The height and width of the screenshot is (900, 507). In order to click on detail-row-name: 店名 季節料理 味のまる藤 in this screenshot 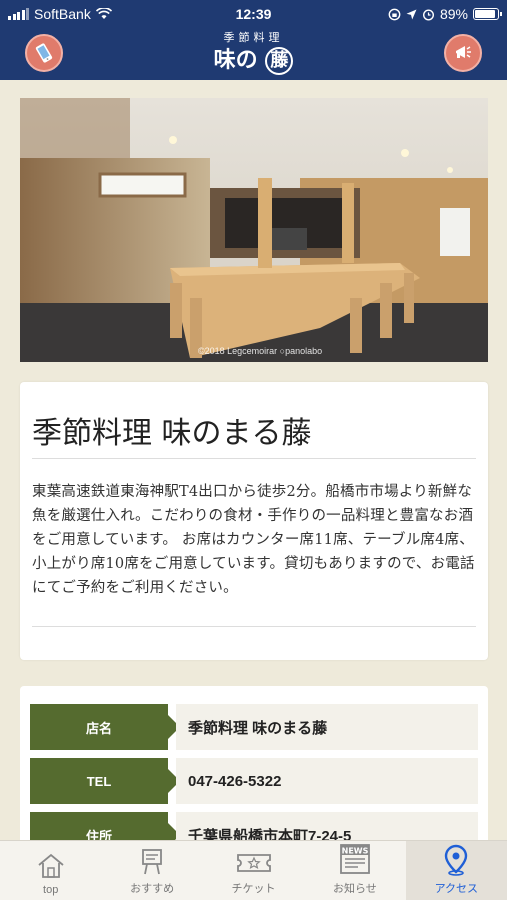, I will do `click(254, 727)`.